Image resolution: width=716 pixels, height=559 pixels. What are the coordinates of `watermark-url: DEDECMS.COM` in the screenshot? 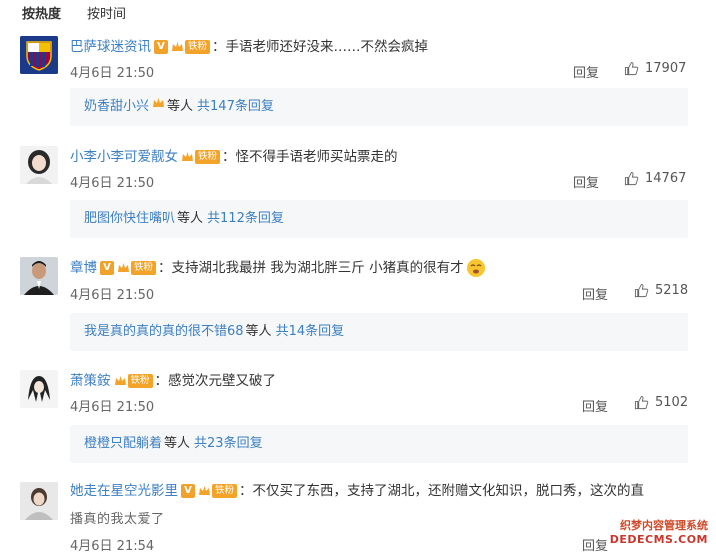 It's located at (658, 539).